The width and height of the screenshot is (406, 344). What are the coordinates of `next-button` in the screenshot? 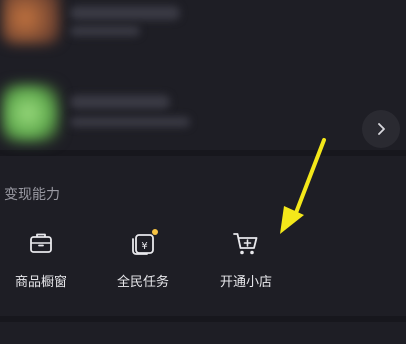 It's located at (381, 129).